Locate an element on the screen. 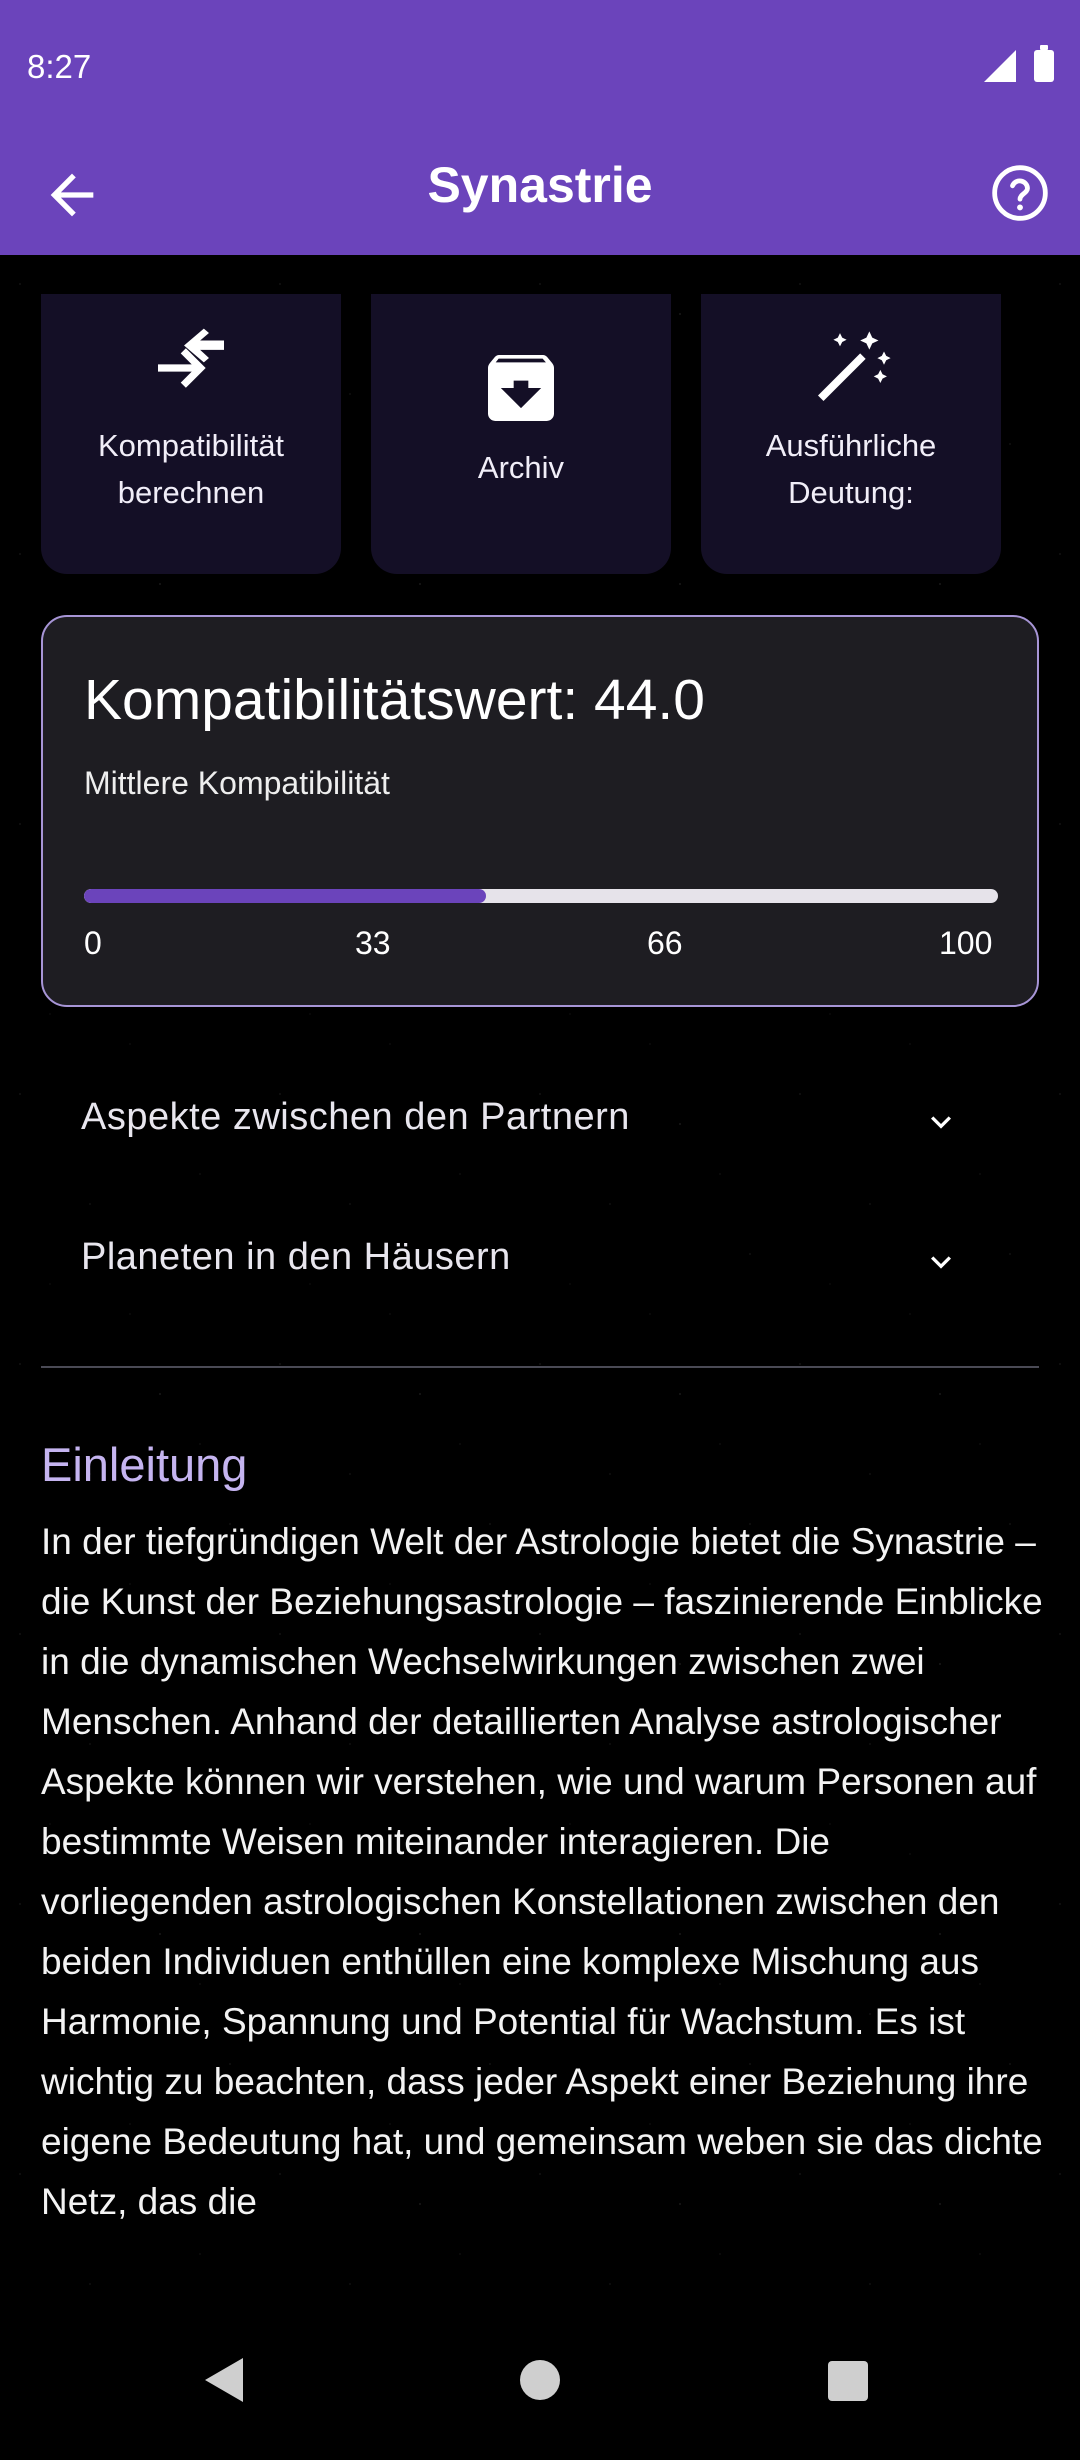 The height and width of the screenshot is (2460, 1080). tick-label: 100 is located at coordinates (966, 943).